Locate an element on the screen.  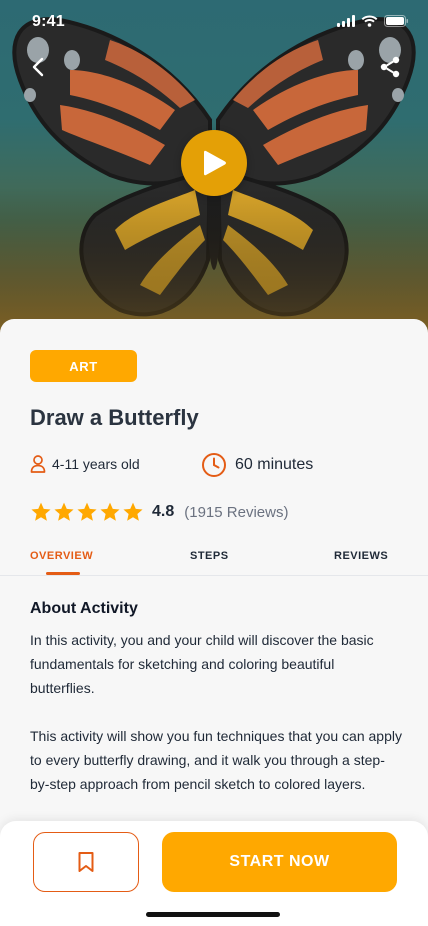
battery-icon is located at coordinates (396, 21).